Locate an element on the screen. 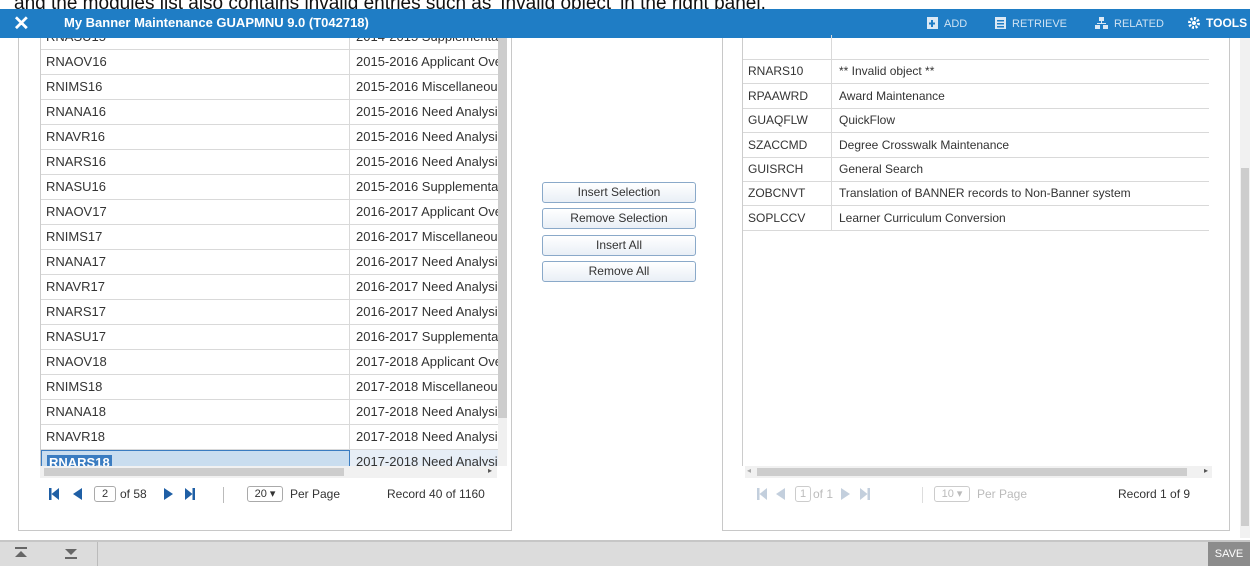 The height and width of the screenshot is (566, 1250). table-row: RNASU16 2015-2016 Supplemental is located at coordinates (274, 187).